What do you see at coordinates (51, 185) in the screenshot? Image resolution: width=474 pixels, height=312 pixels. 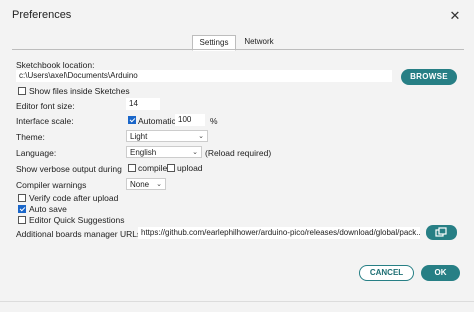 I see `compiler-warnings-label: Compiler warnings` at bounding box center [51, 185].